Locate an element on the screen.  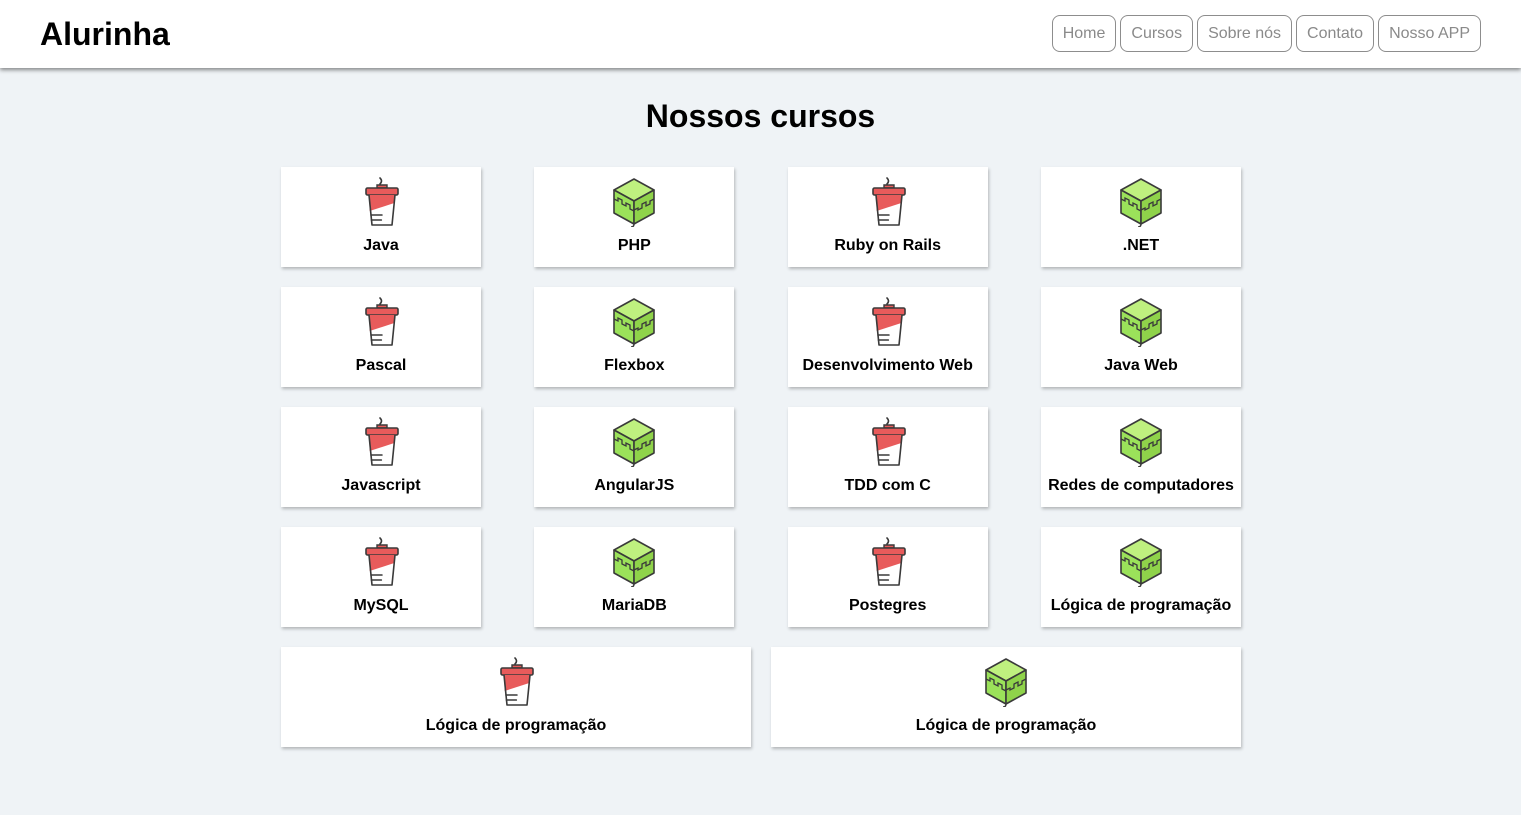
course-card: Pascal is located at coordinates (381, 337).